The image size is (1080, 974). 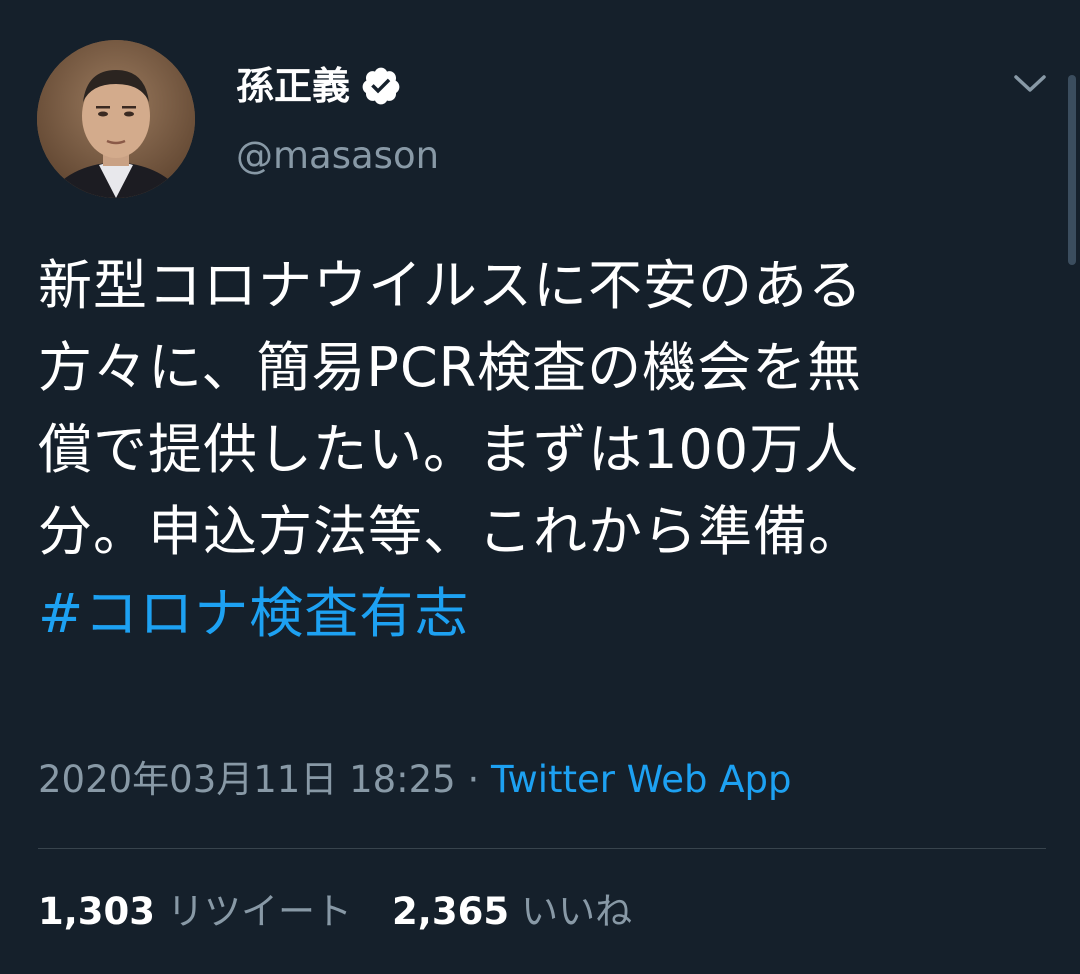 I want to click on tweet-text-line: 償で提供したい。まずは100万人, so click(x=449, y=449).